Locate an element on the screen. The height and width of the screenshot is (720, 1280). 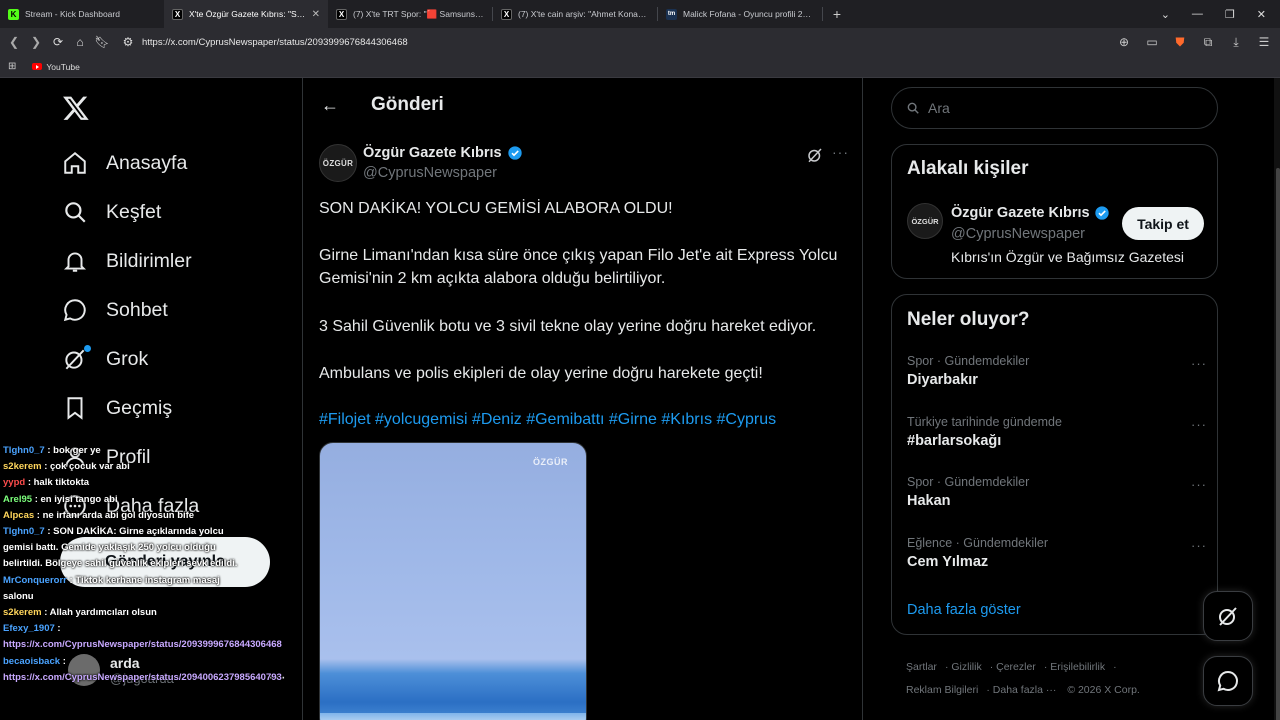
browser-tab: K Stream - Kick Dashboard is located at coordinates (82, 14).